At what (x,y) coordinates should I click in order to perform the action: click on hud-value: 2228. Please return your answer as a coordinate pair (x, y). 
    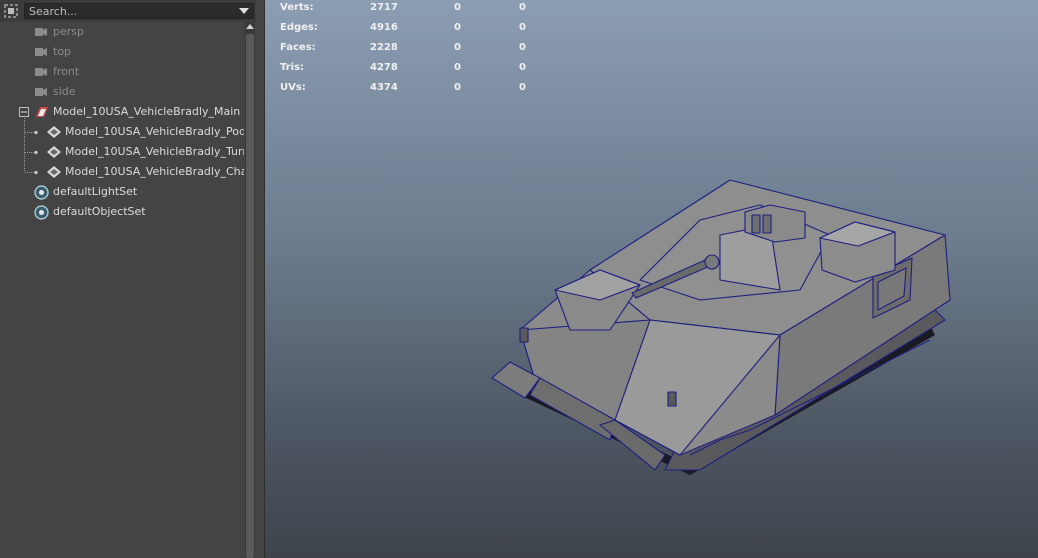
    Looking at the image, I should click on (384, 47).